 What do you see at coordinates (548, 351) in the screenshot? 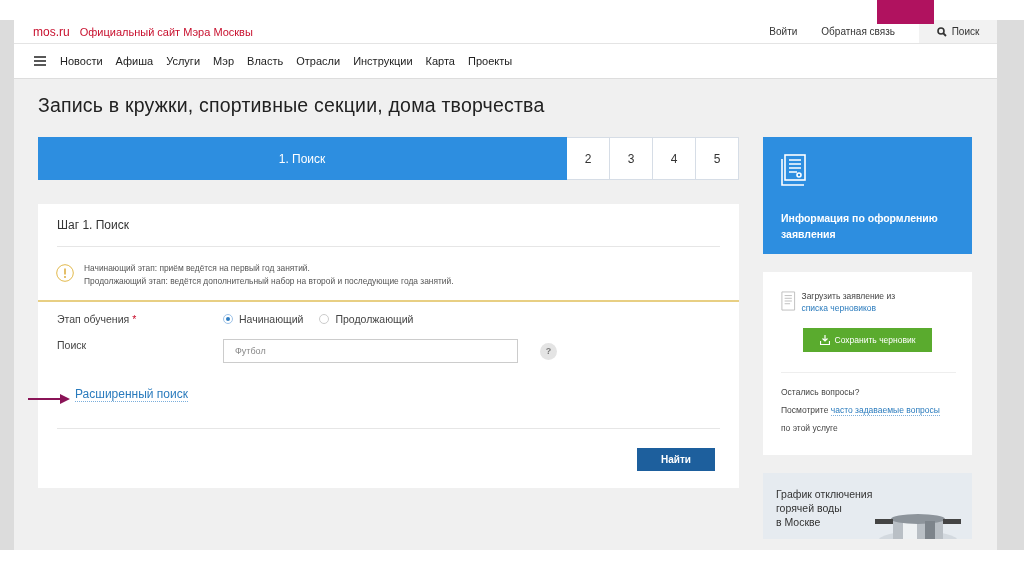
I see `help-icon: ?` at bounding box center [548, 351].